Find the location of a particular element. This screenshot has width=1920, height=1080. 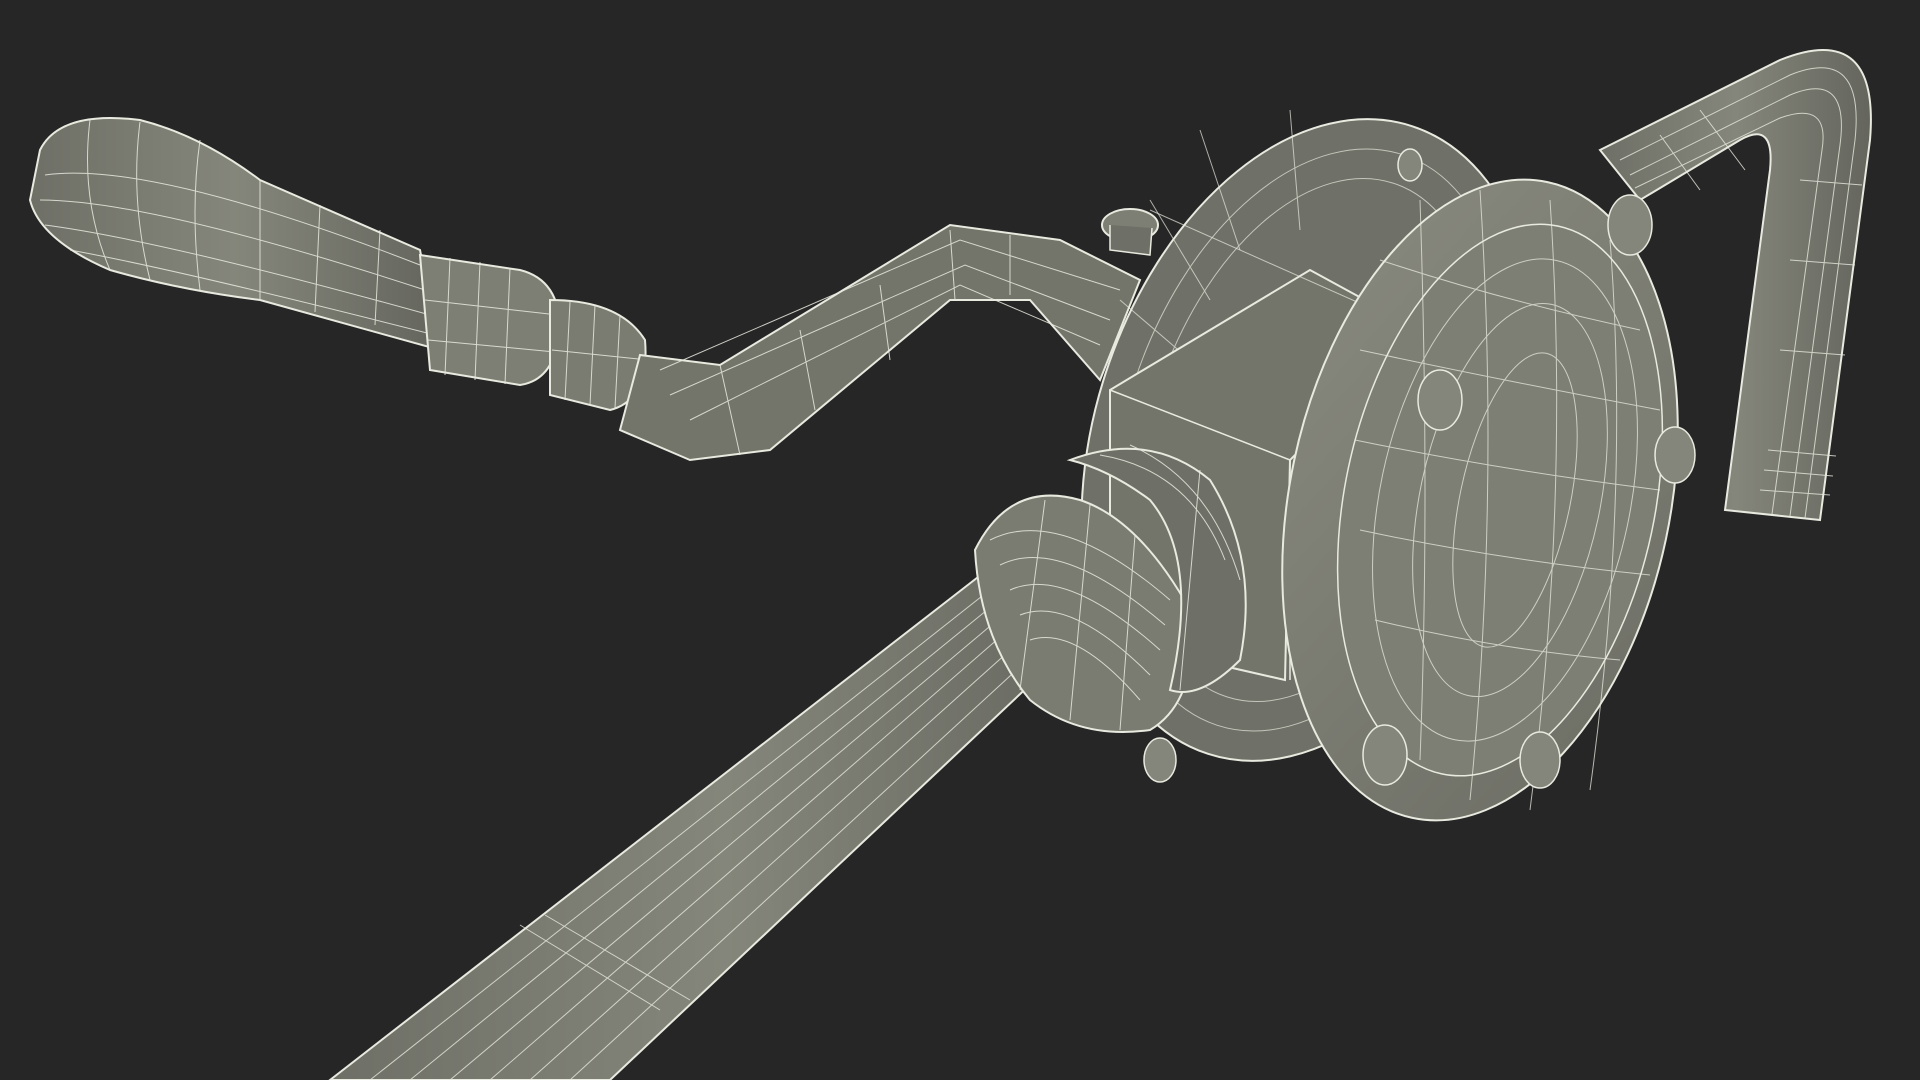

crank-arm is located at coordinates (888, 335).